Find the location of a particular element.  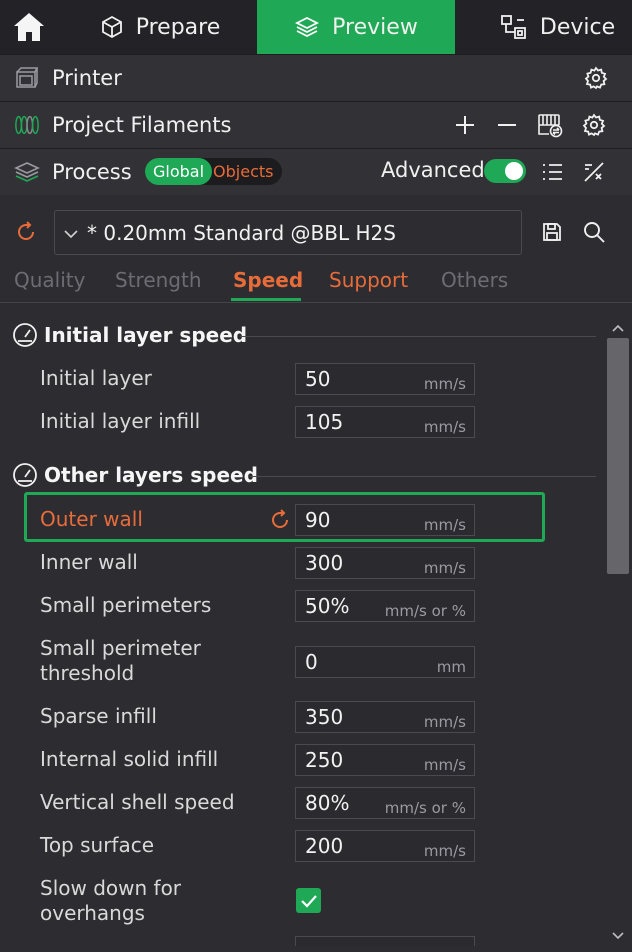

advanced-label: Advanced is located at coordinates (433, 170).